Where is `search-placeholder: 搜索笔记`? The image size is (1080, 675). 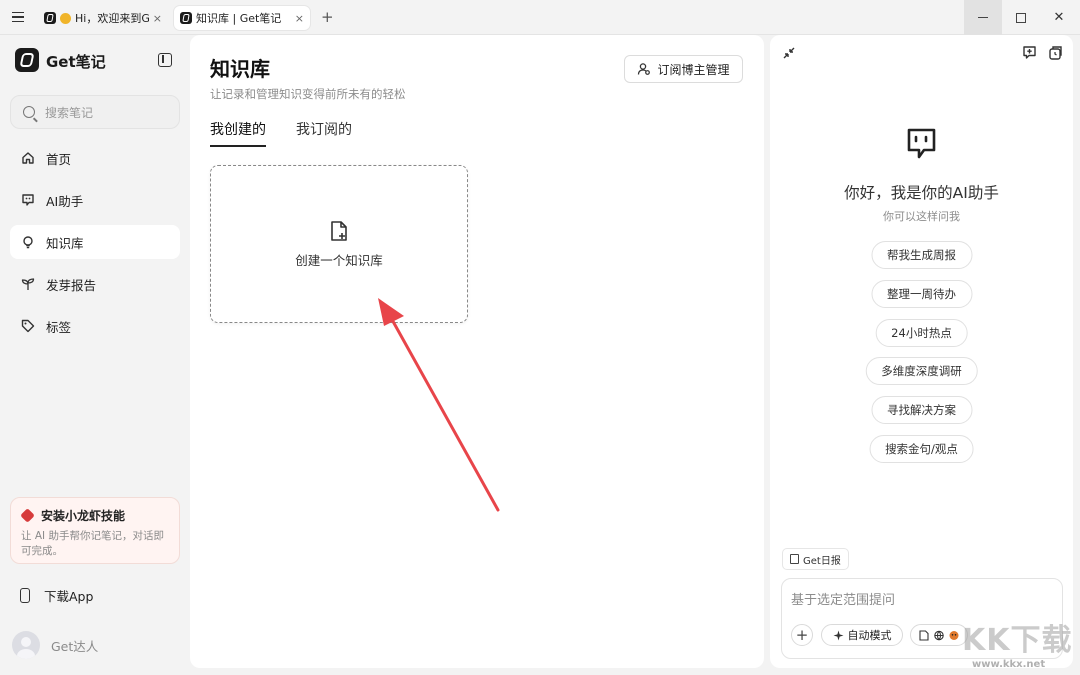
search-placeholder: 搜索笔记 is located at coordinates (69, 112).